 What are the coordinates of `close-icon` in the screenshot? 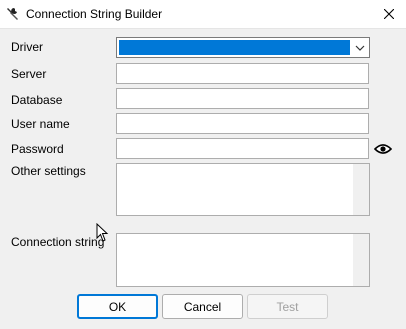 It's located at (389, 14).